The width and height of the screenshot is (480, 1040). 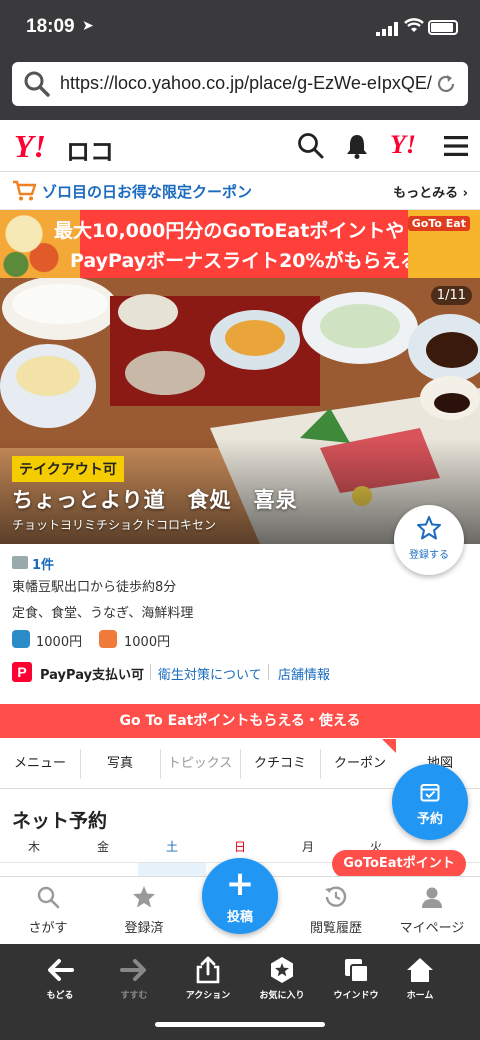 What do you see at coordinates (336, 896) in the screenshot?
I see `history-icon` at bounding box center [336, 896].